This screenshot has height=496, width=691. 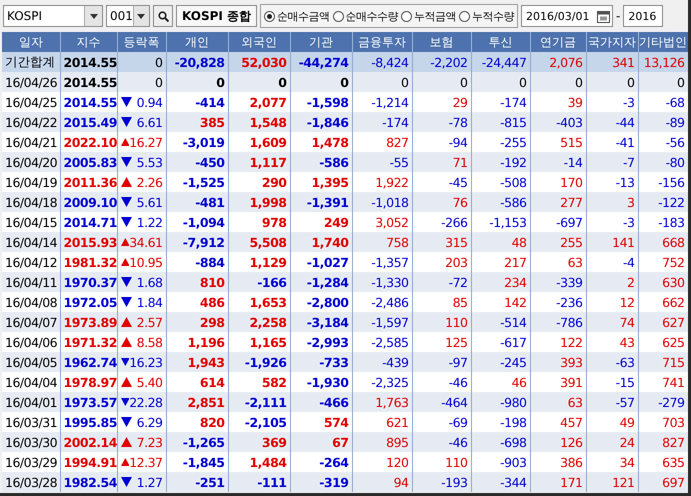 What do you see at coordinates (145, 402) in the screenshot?
I see `change-value: 22.28` at bounding box center [145, 402].